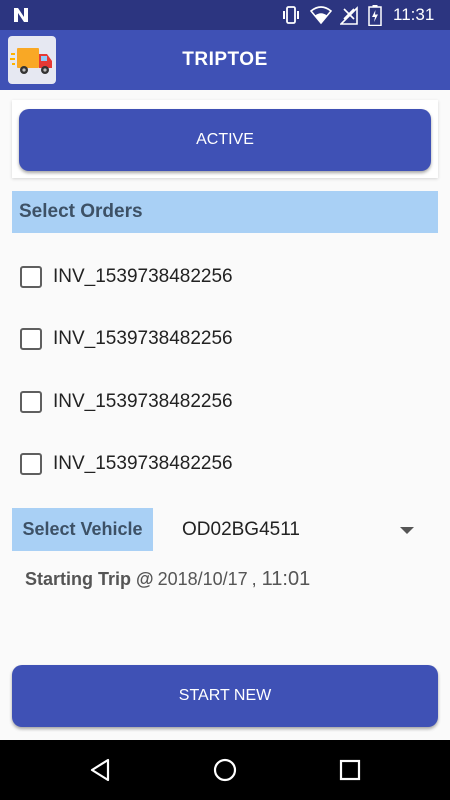 Image resolution: width=450 pixels, height=800 pixels. What do you see at coordinates (350, 770) in the screenshot?
I see `recent-apps-icon` at bounding box center [350, 770].